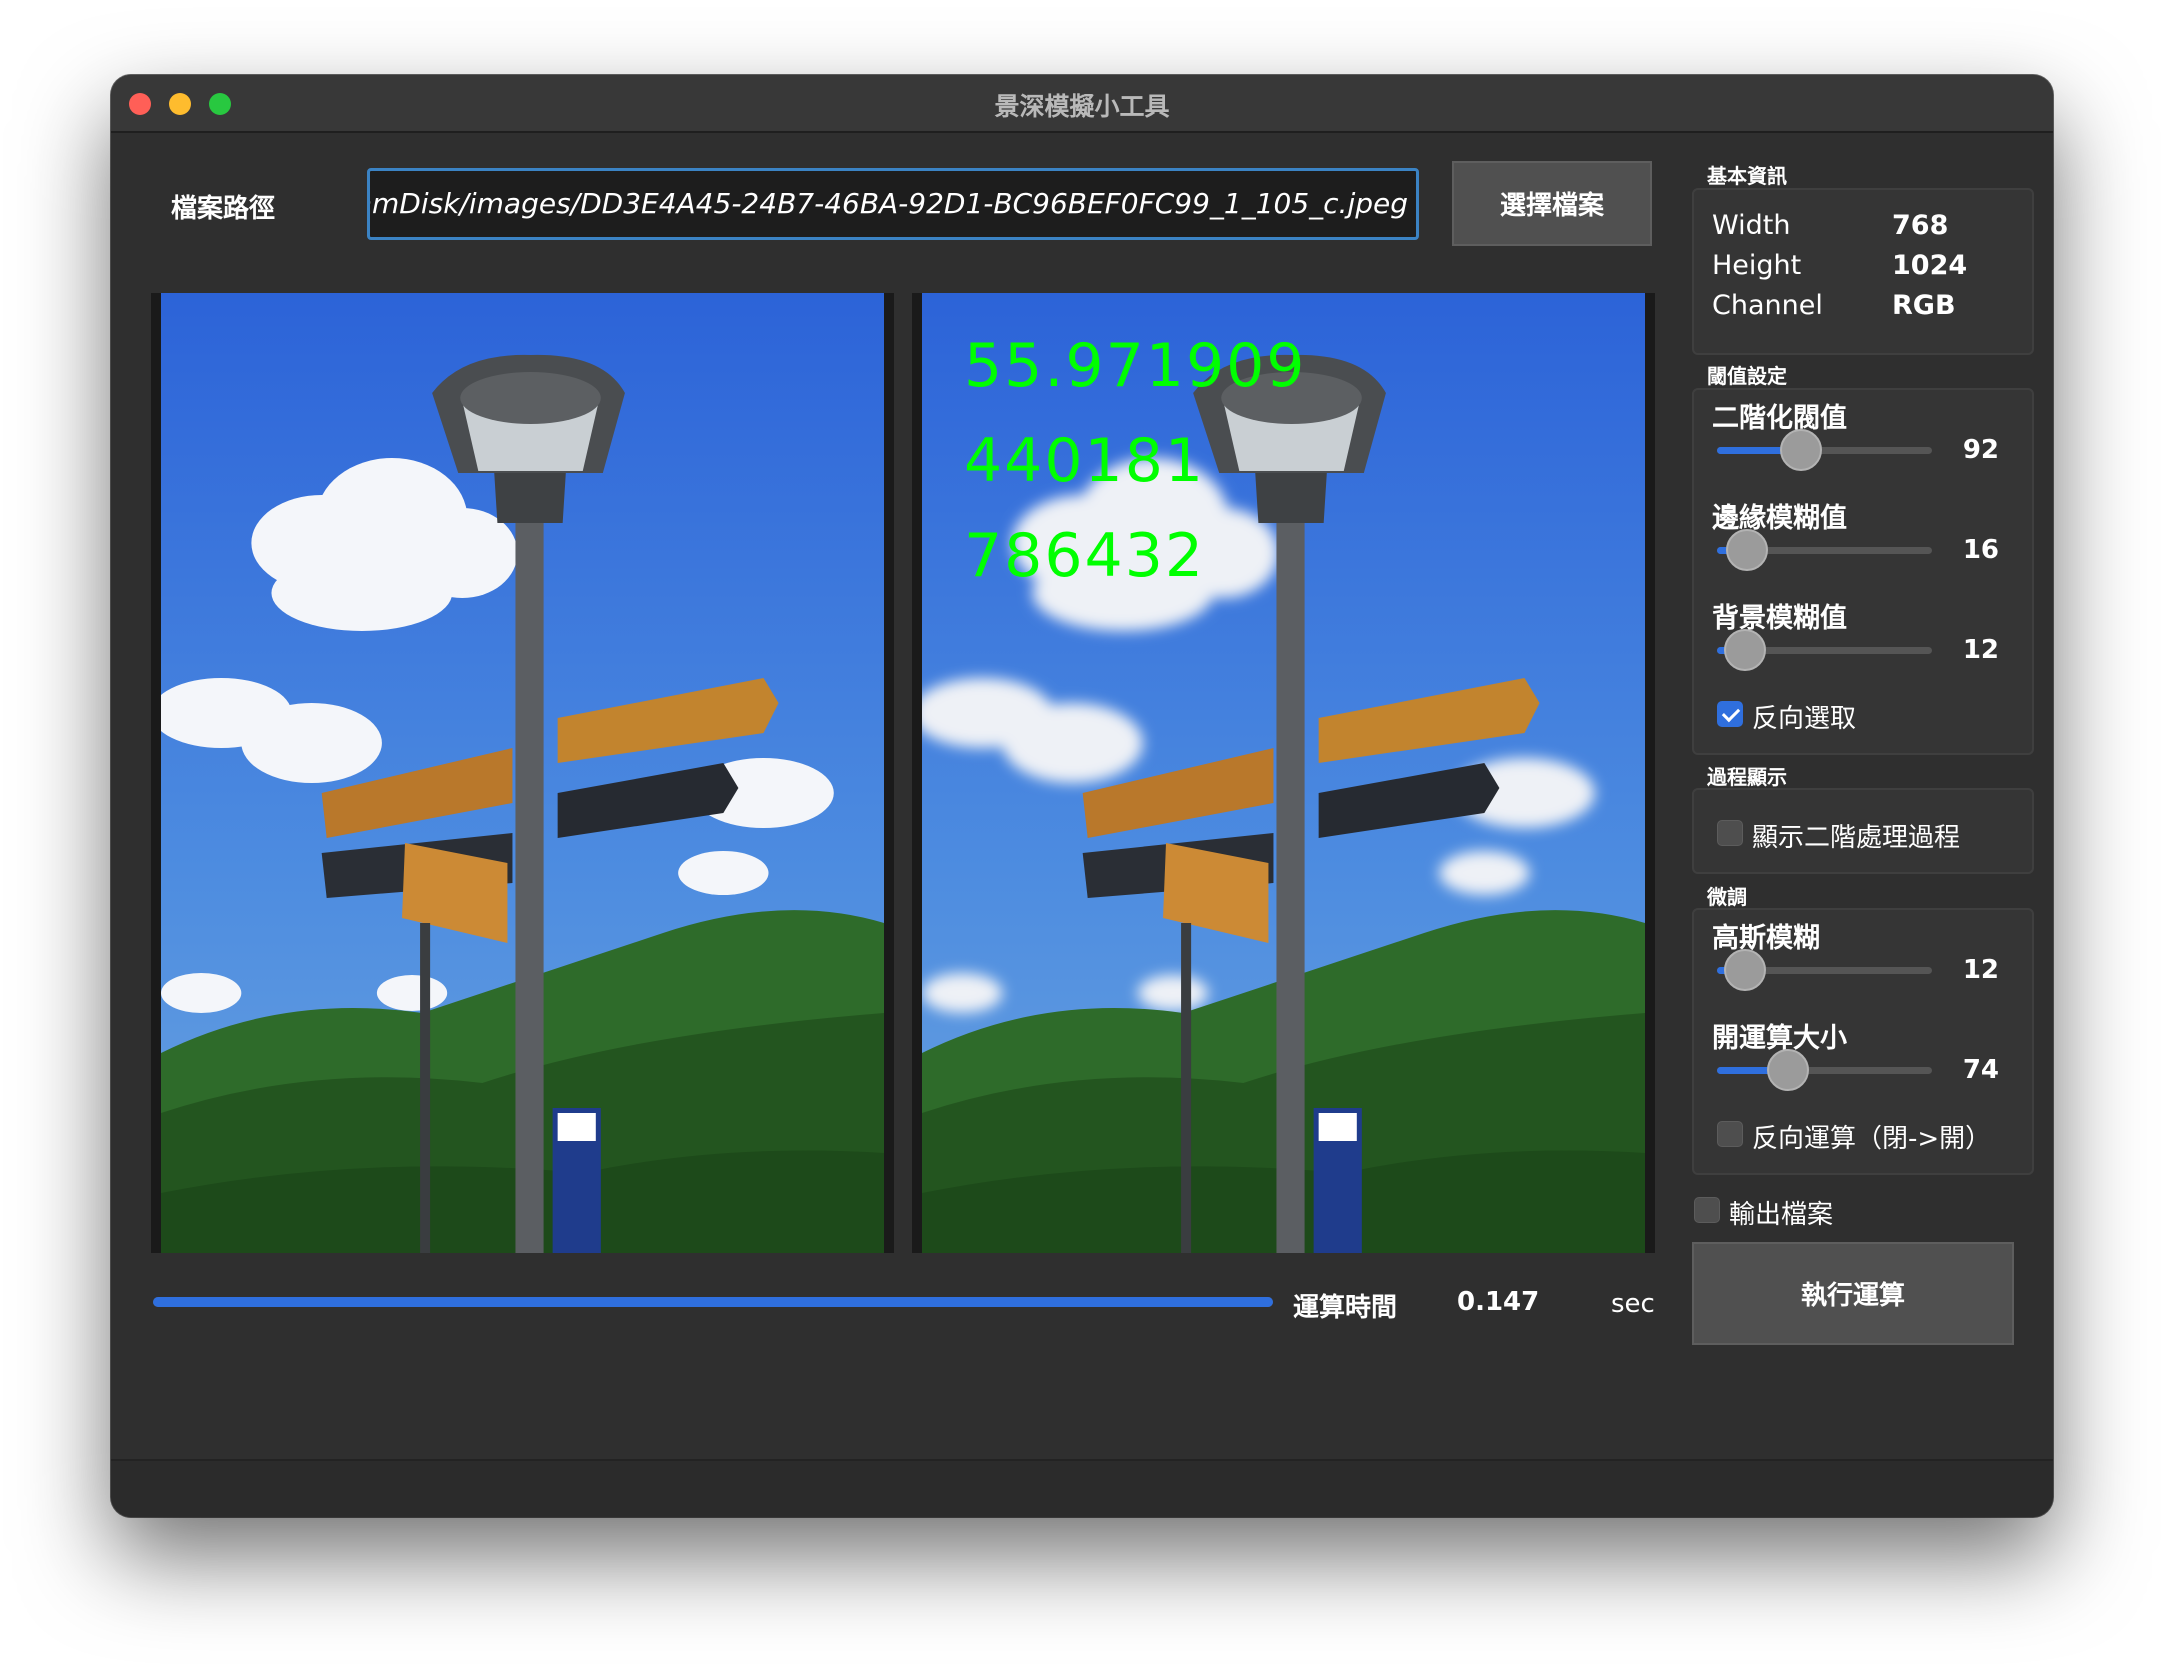 Image resolution: width=2164 pixels, height=1664 pixels. Describe the element at coordinates (1633, 1304) in the screenshot. I see `timing-unit: sec` at that location.